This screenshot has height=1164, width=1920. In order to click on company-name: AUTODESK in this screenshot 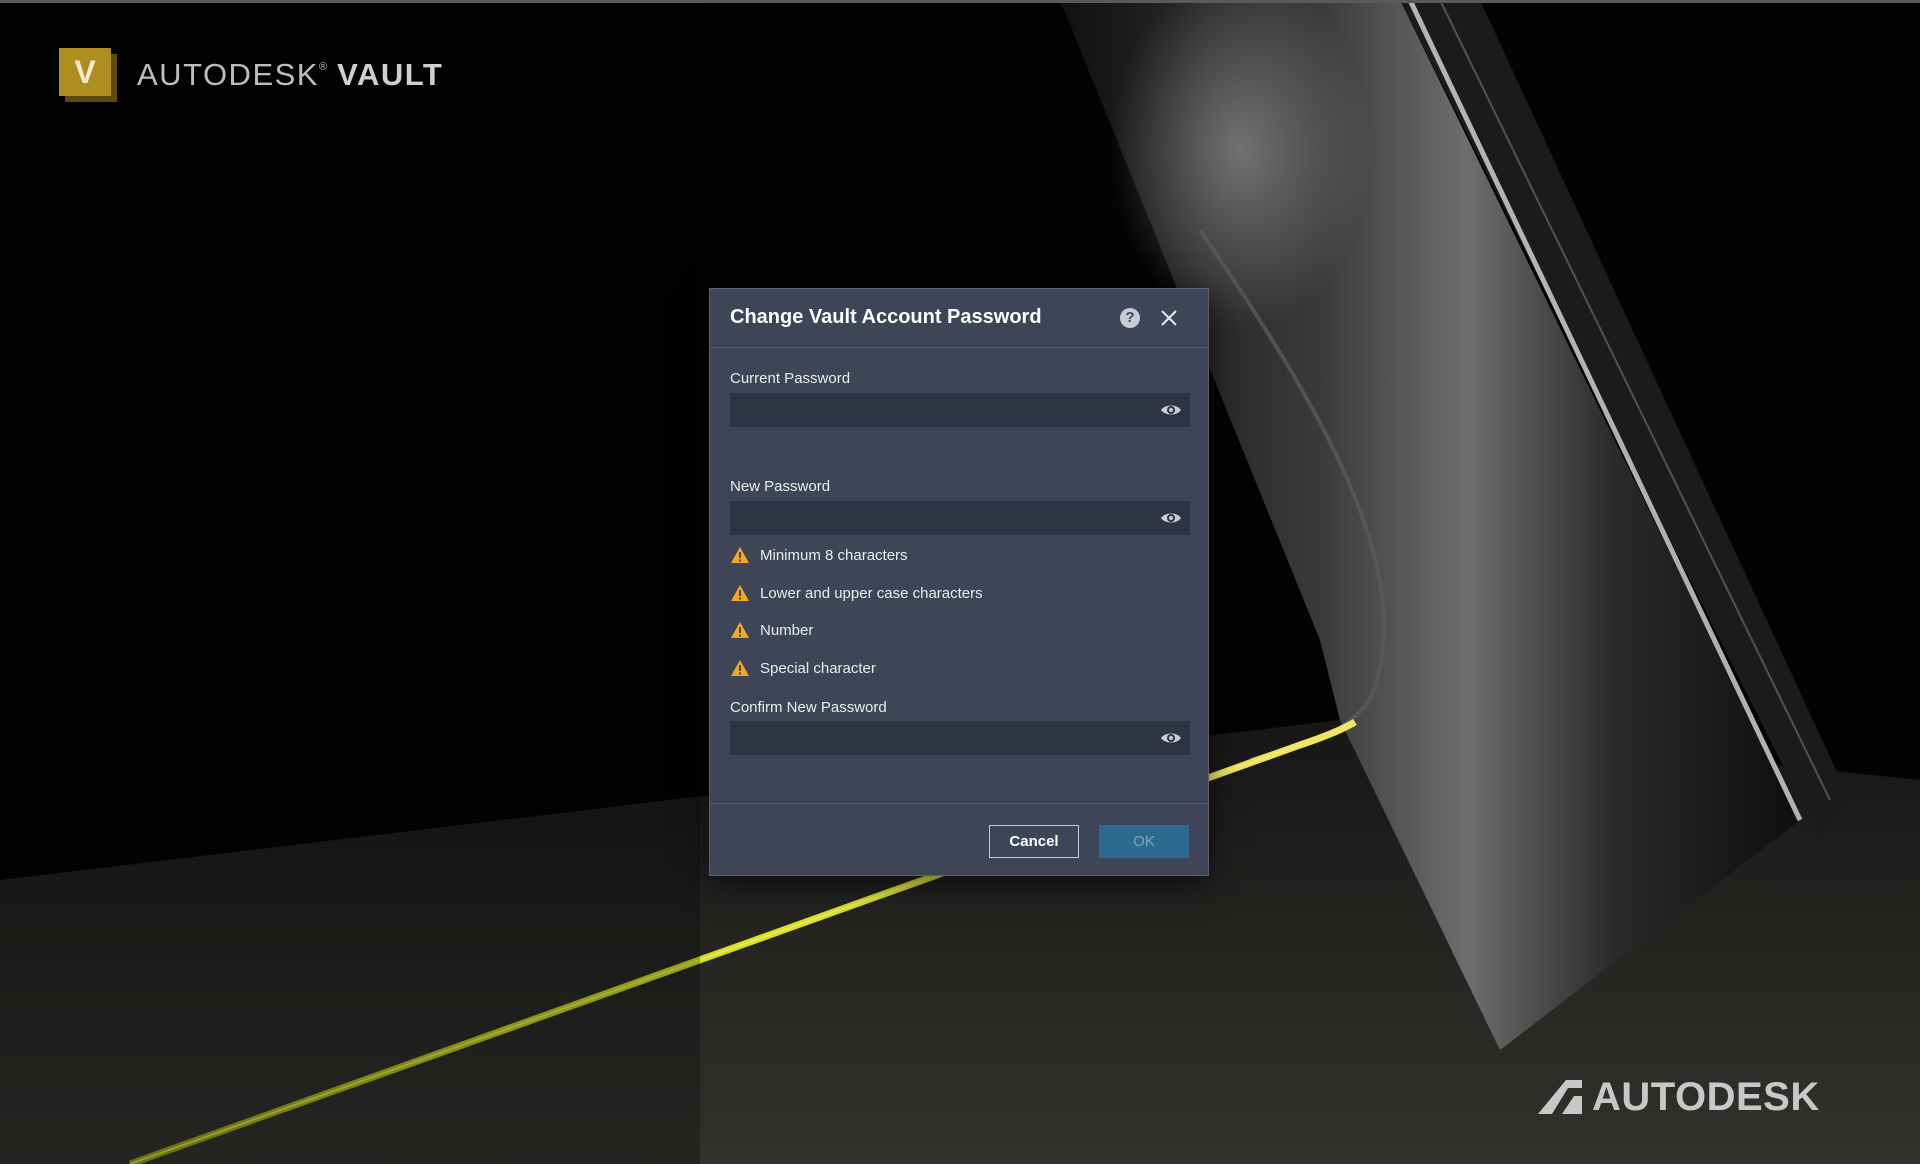, I will do `click(228, 74)`.